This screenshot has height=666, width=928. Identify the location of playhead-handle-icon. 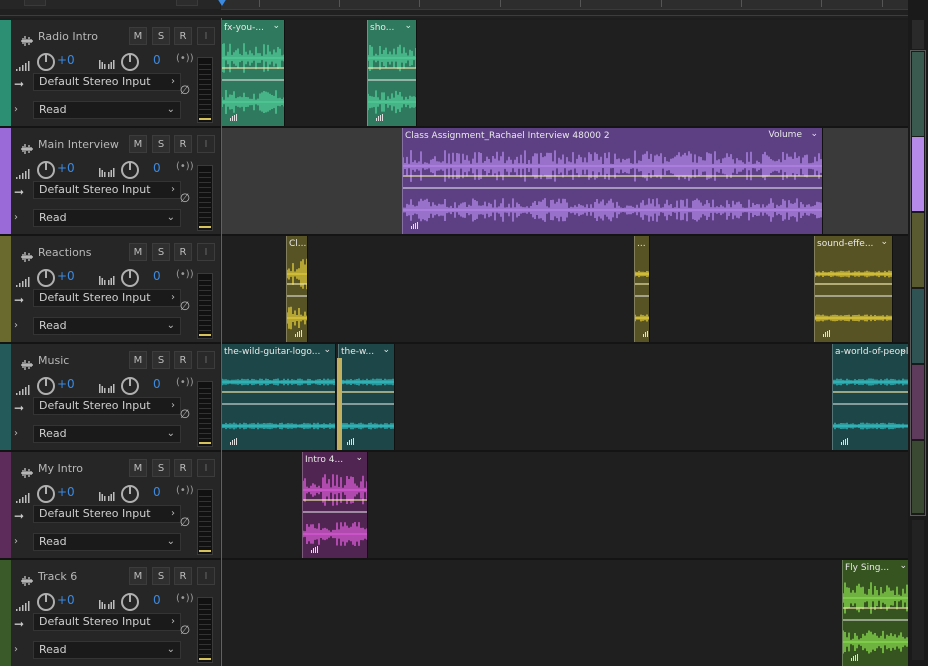
(222, 3).